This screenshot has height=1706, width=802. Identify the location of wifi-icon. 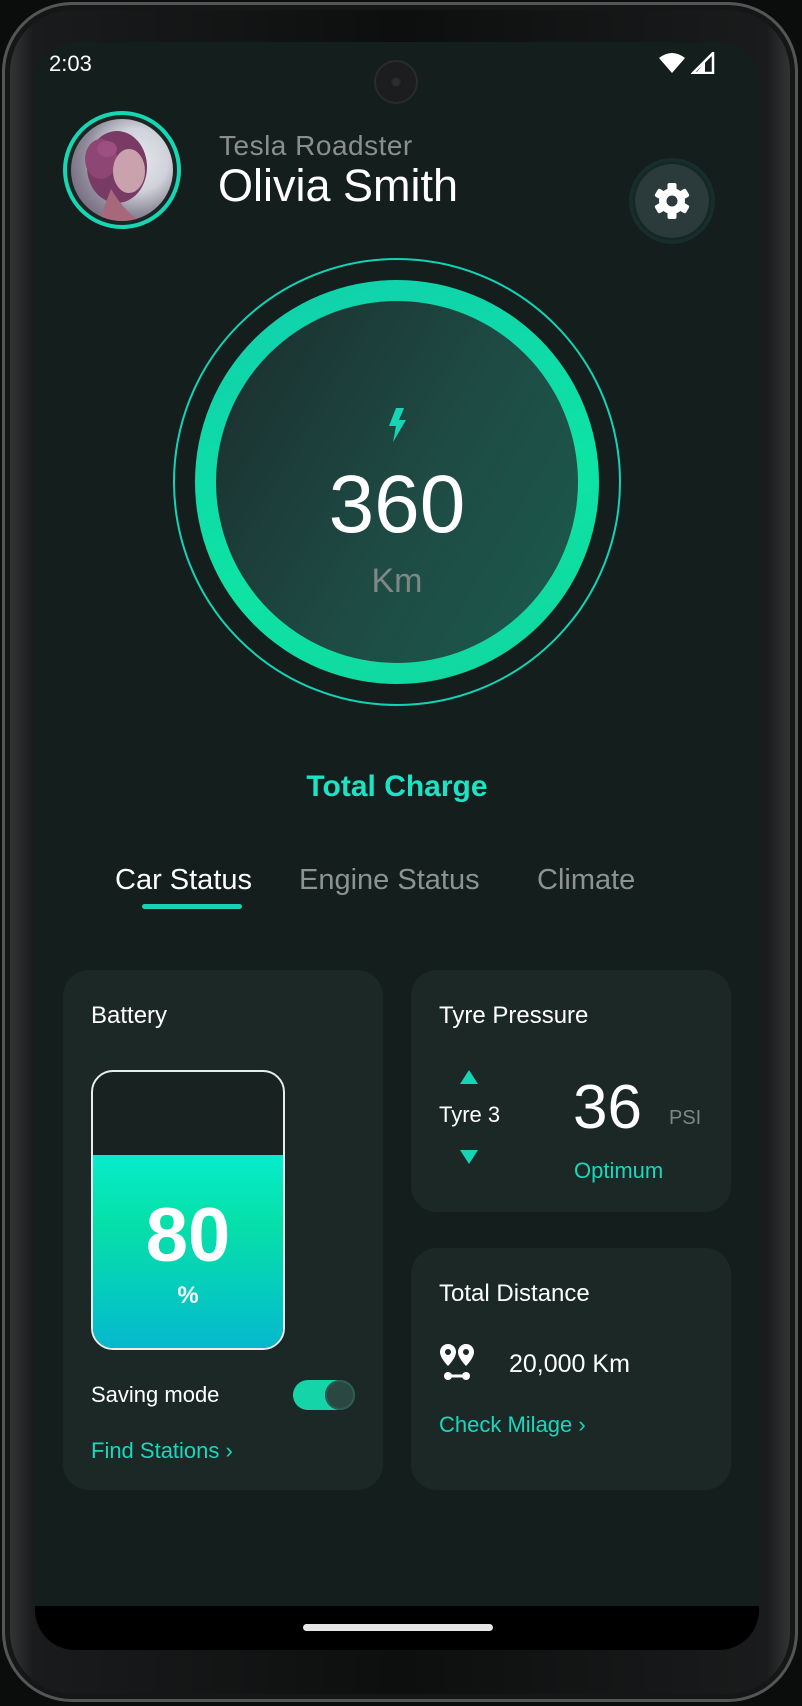
(672, 63).